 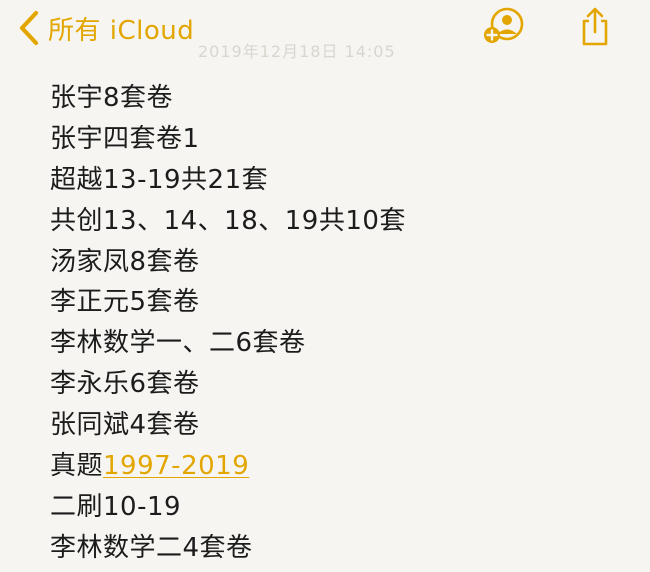 What do you see at coordinates (125, 302) in the screenshot?
I see `note-line: 李正元5套卷` at bounding box center [125, 302].